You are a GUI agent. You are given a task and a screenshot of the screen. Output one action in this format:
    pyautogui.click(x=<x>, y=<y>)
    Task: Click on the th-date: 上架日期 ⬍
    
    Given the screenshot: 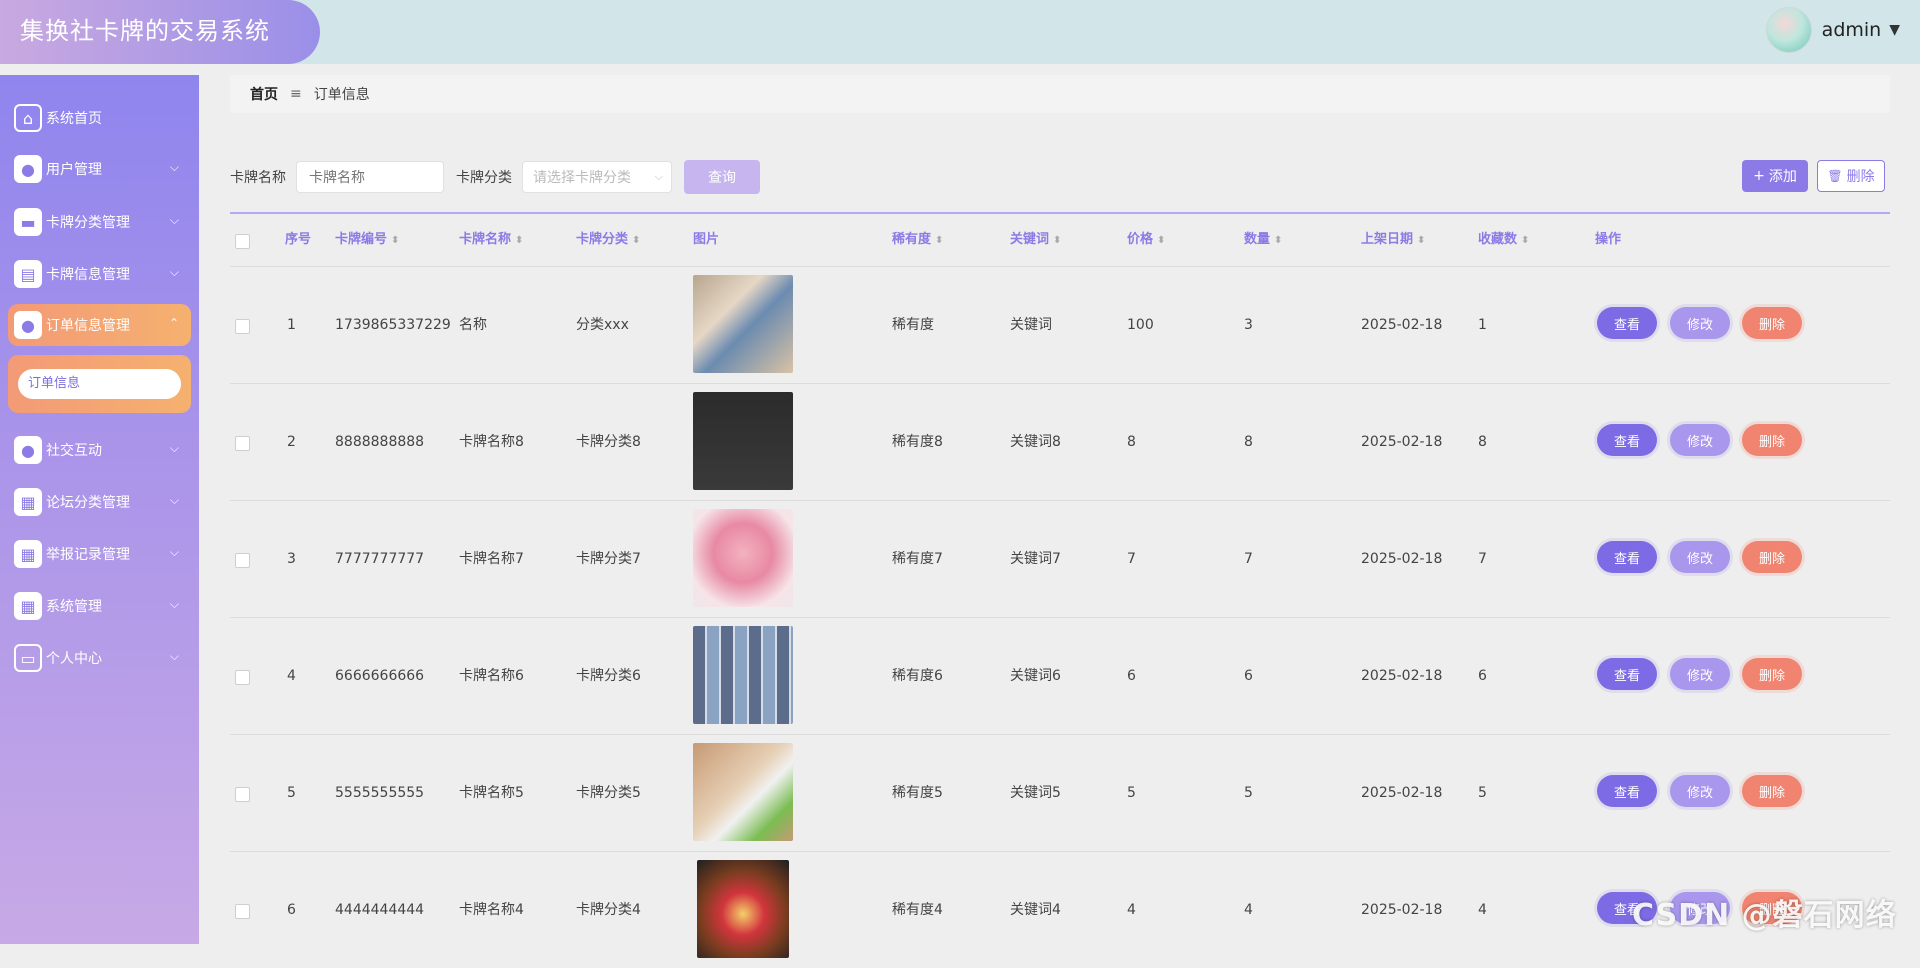 What is the action you would take?
    pyautogui.click(x=1393, y=240)
    